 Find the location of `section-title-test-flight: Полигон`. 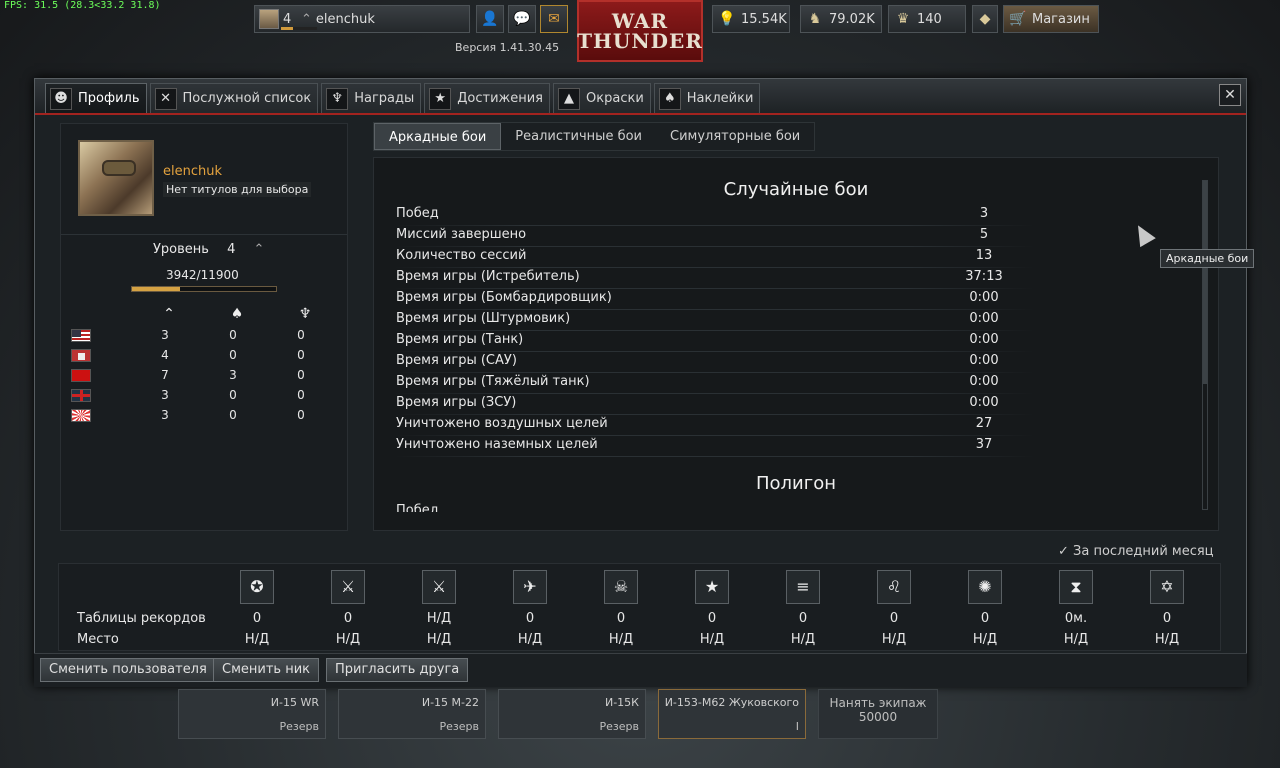

section-title-test-flight: Полигон is located at coordinates (796, 483).